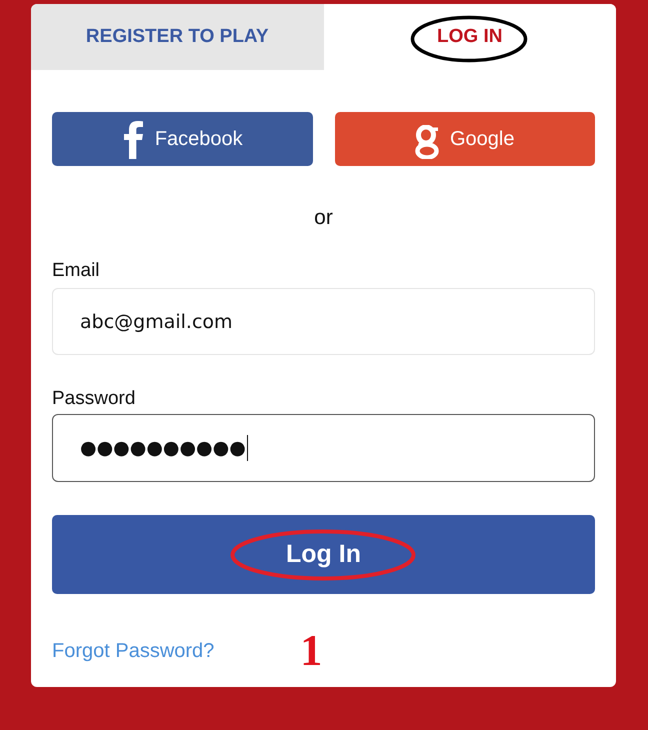 The width and height of the screenshot is (648, 730). Describe the element at coordinates (76, 271) in the screenshot. I see `field-label: Email` at that location.